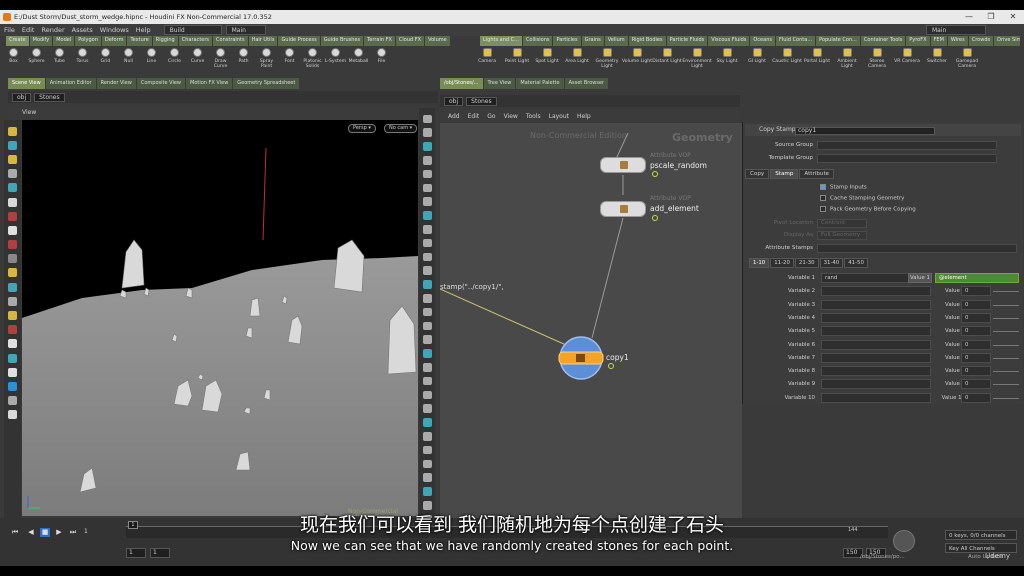 This screenshot has height=576, width=1024. I want to click on cache-stamping-checkbox: Cache Stamping Geometry, so click(862, 198).